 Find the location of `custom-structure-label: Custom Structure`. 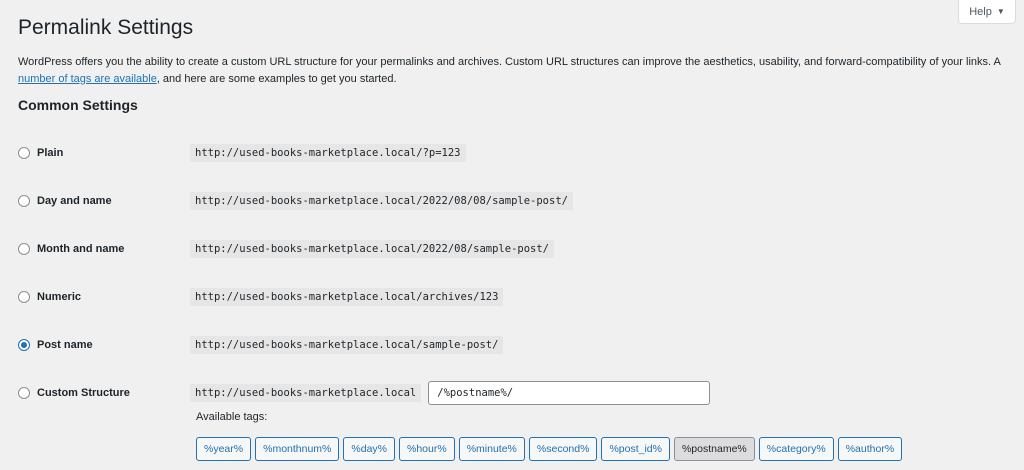

custom-structure-label: Custom Structure is located at coordinates (83, 393).